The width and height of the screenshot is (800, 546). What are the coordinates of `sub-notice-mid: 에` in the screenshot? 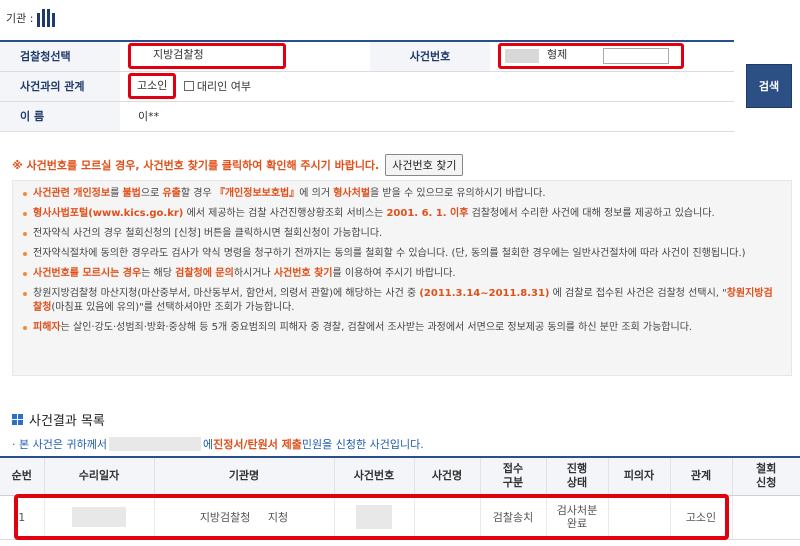 It's located at (208, 444).